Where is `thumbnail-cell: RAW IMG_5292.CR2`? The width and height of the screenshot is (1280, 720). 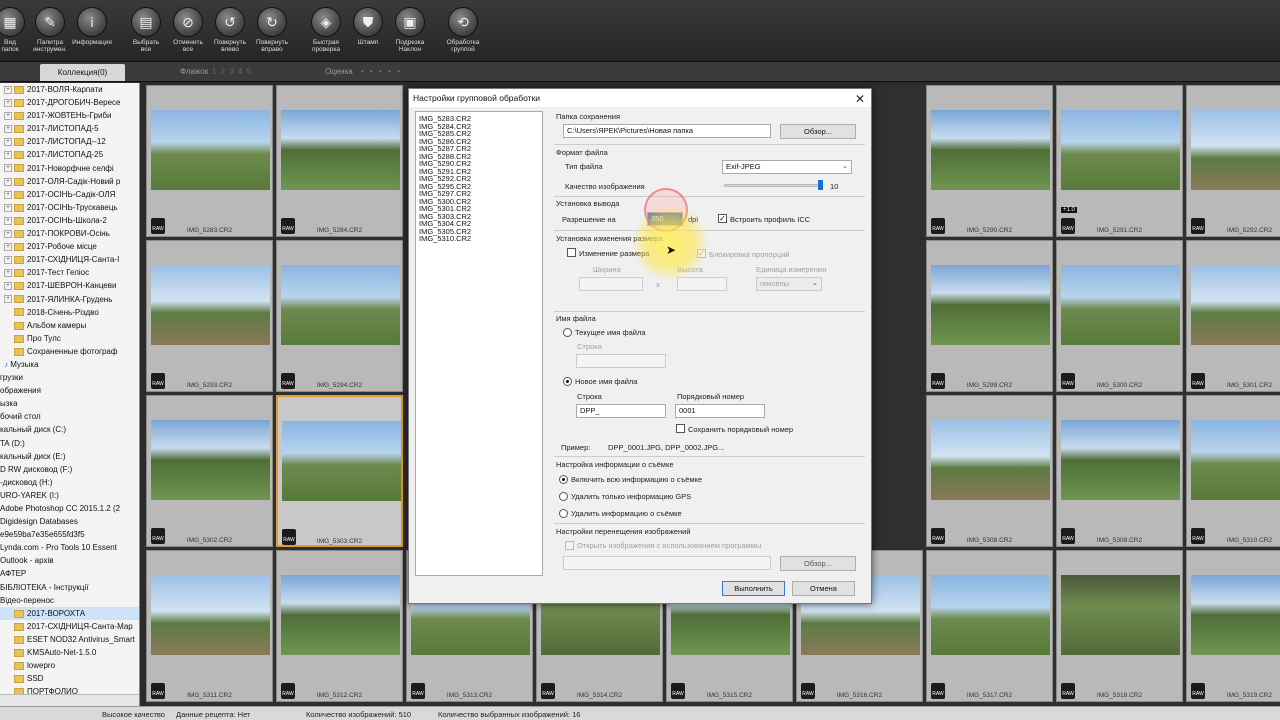 thumbnail-cell: RAW IMG_5292.CR2 is located at coordinates (1233, 161).